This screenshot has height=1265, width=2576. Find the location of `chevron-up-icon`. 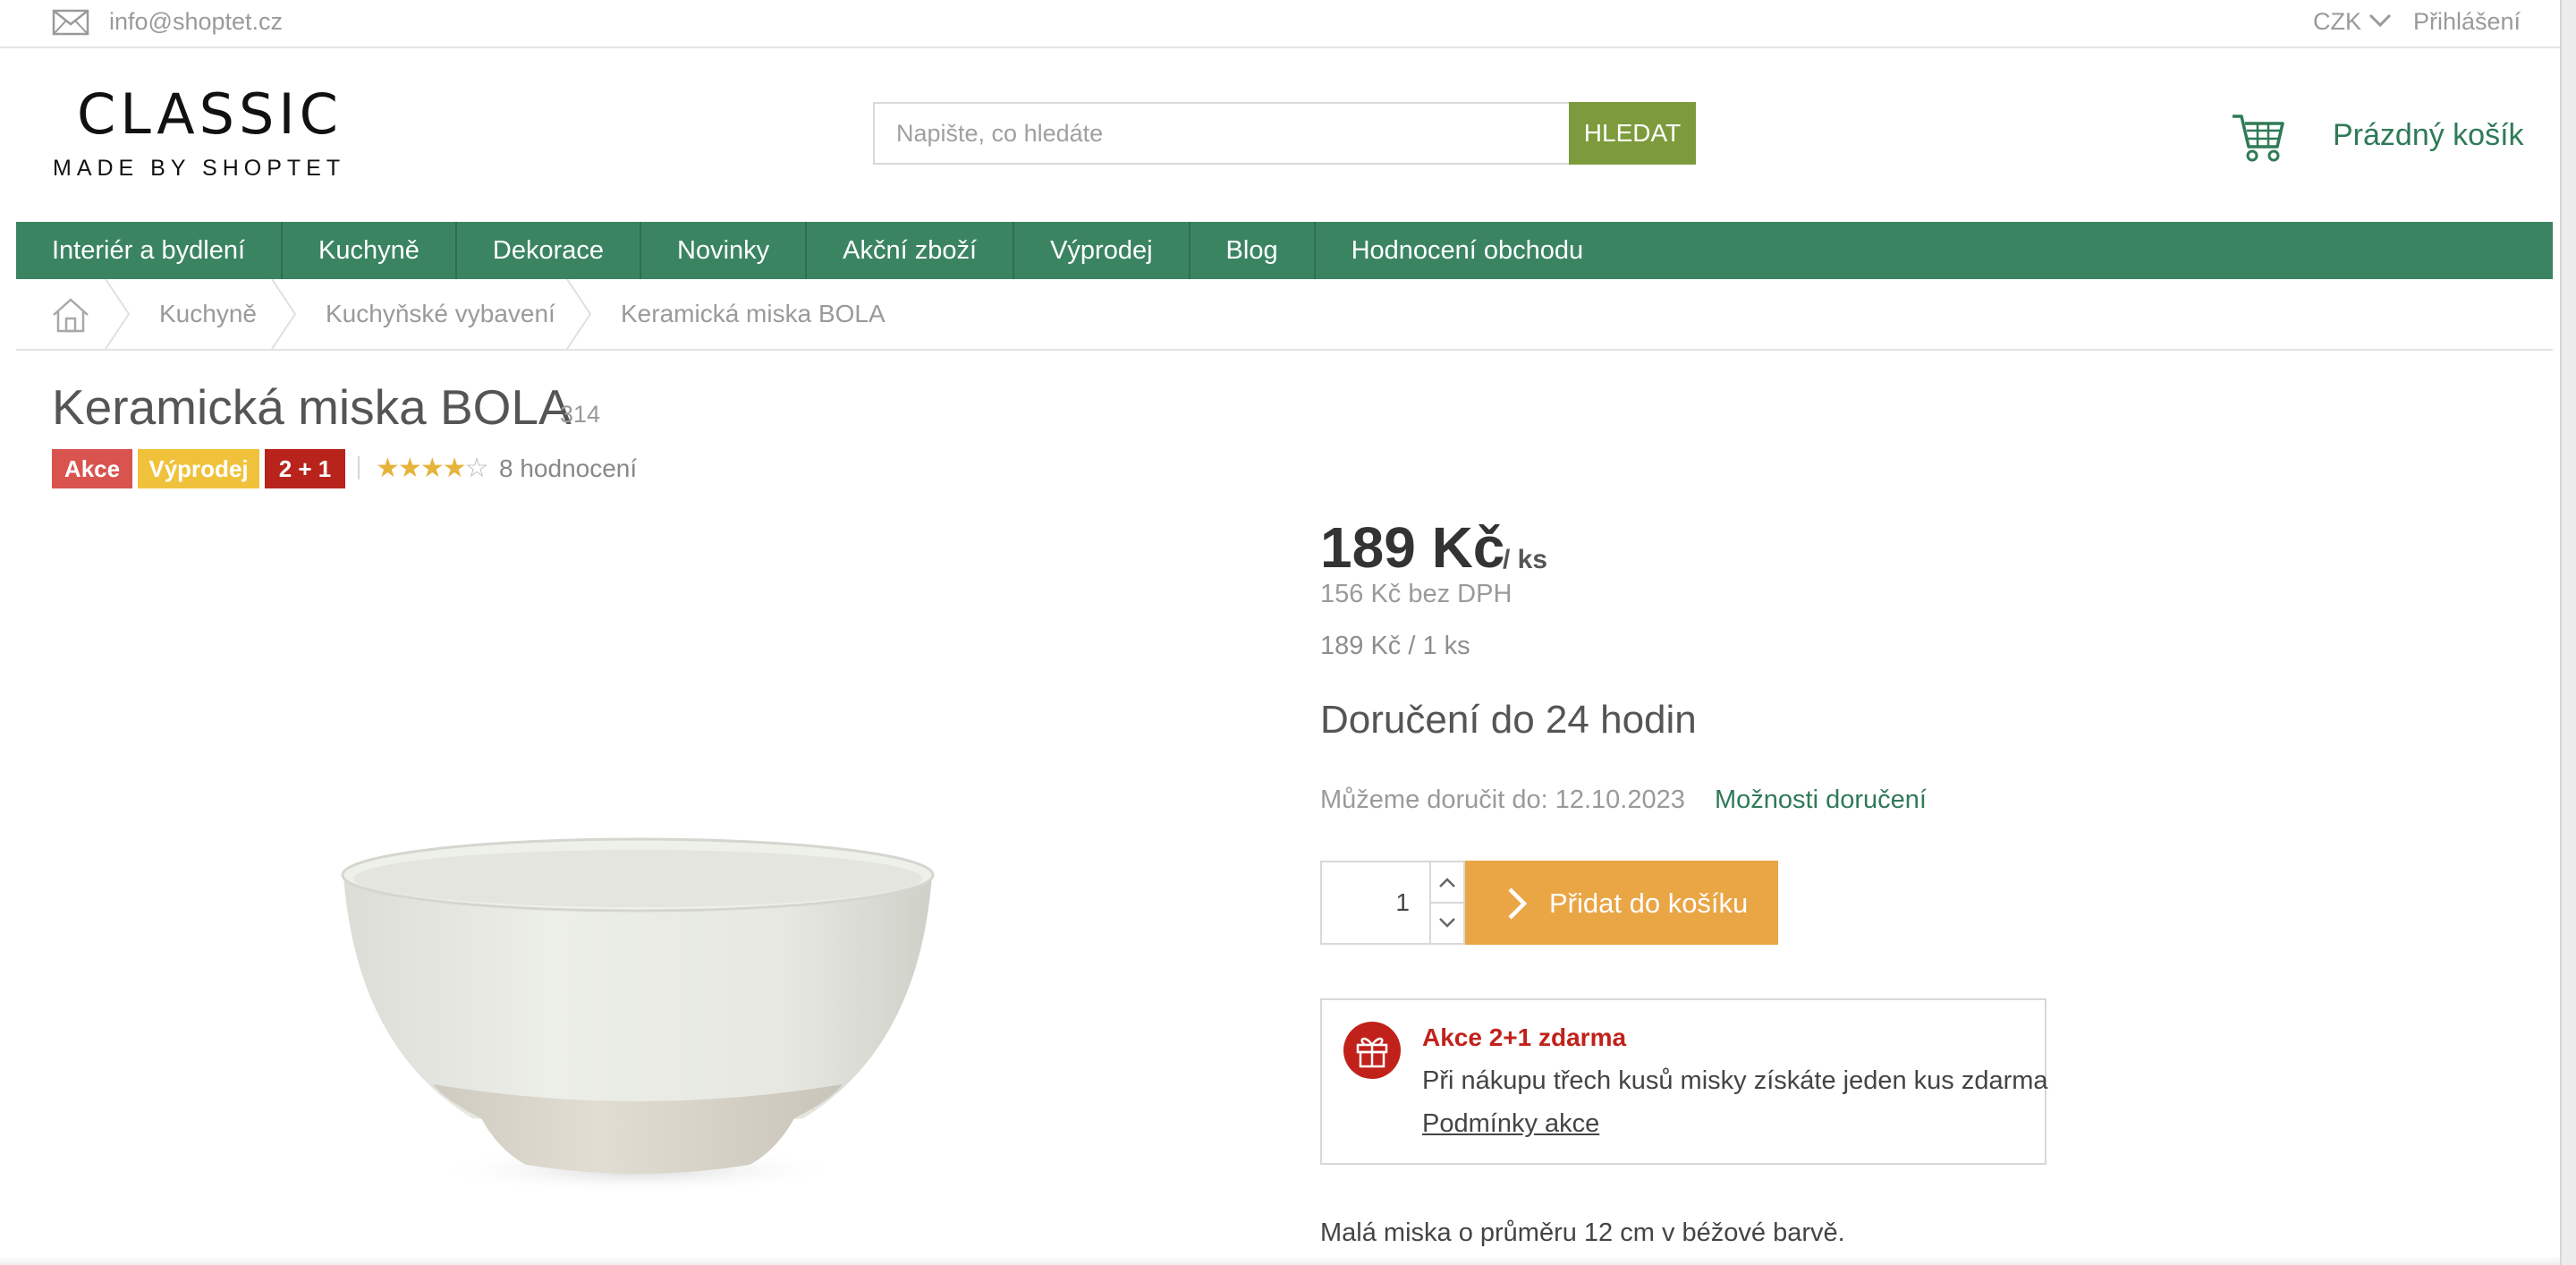

chevron-up-icon is located at coordinates (1447, 882).